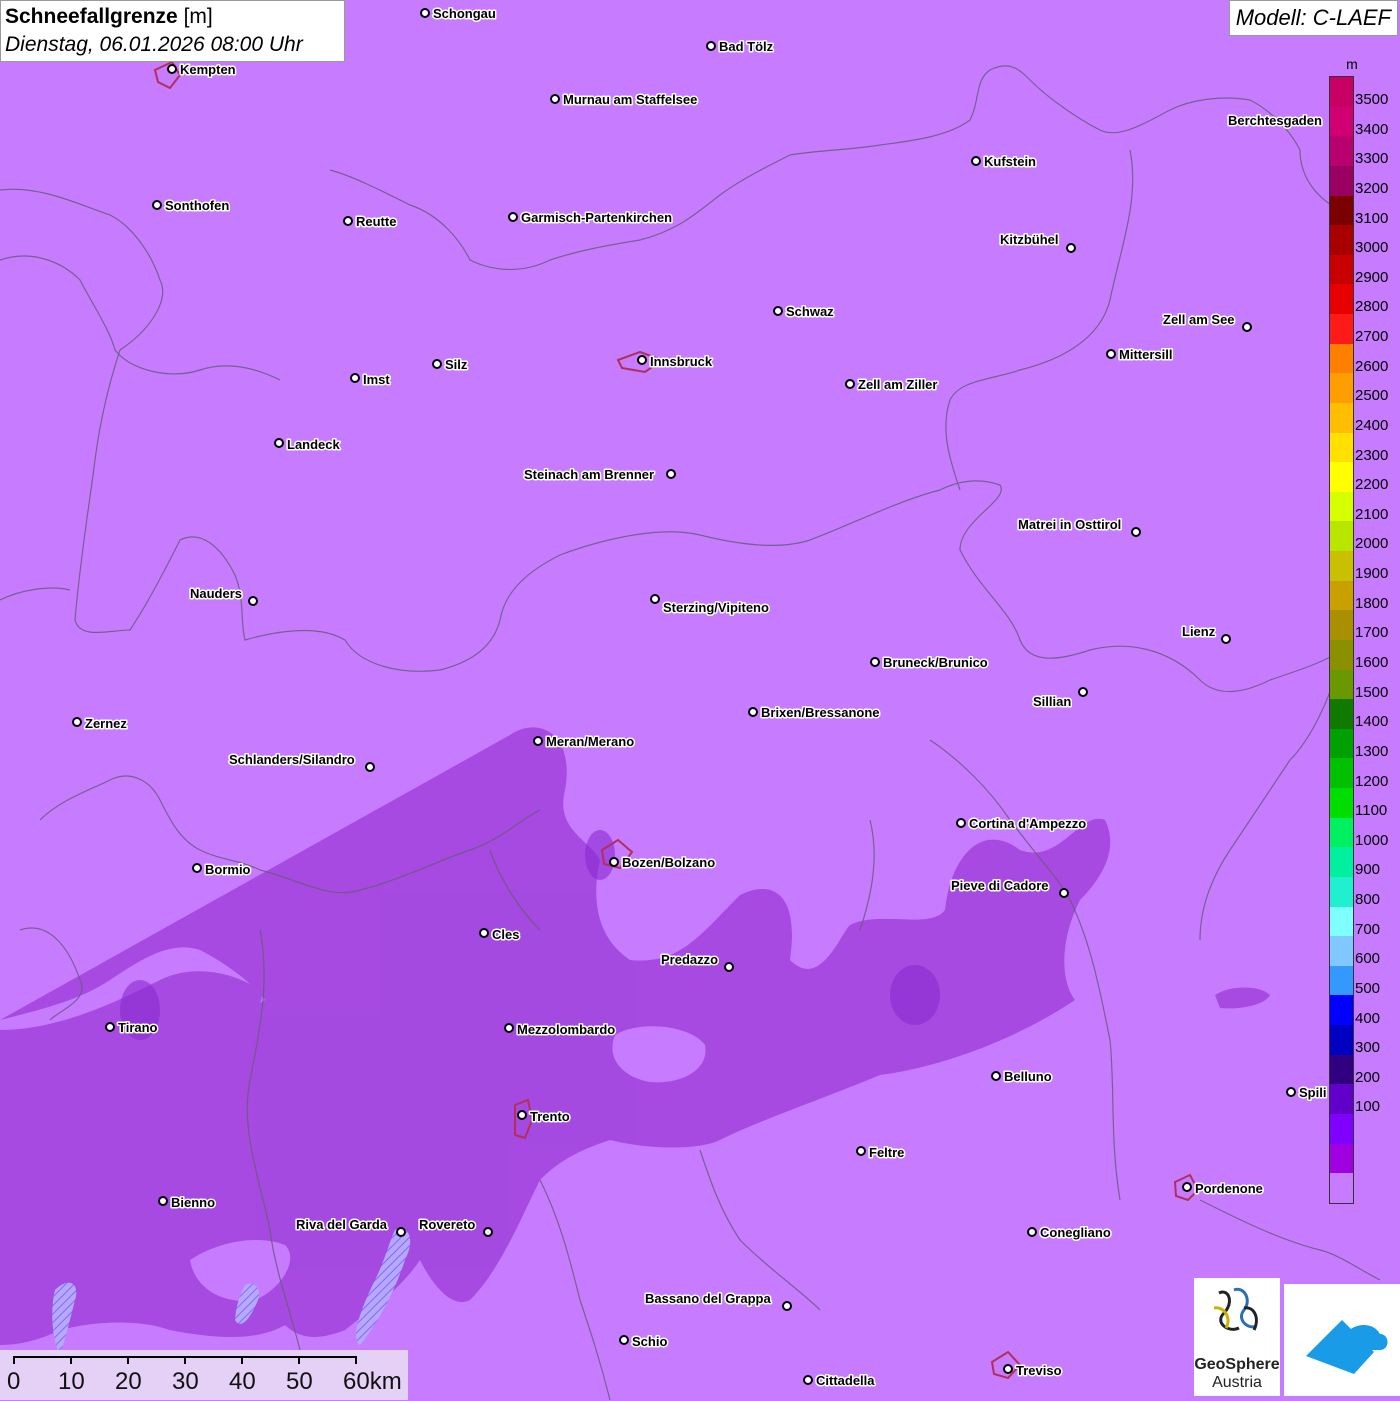 The image size is (1400, 1401). Describe the element at coordinates (589, 474) in the screenshot. I see `svg-text: Steinach am Brenner` at that location.